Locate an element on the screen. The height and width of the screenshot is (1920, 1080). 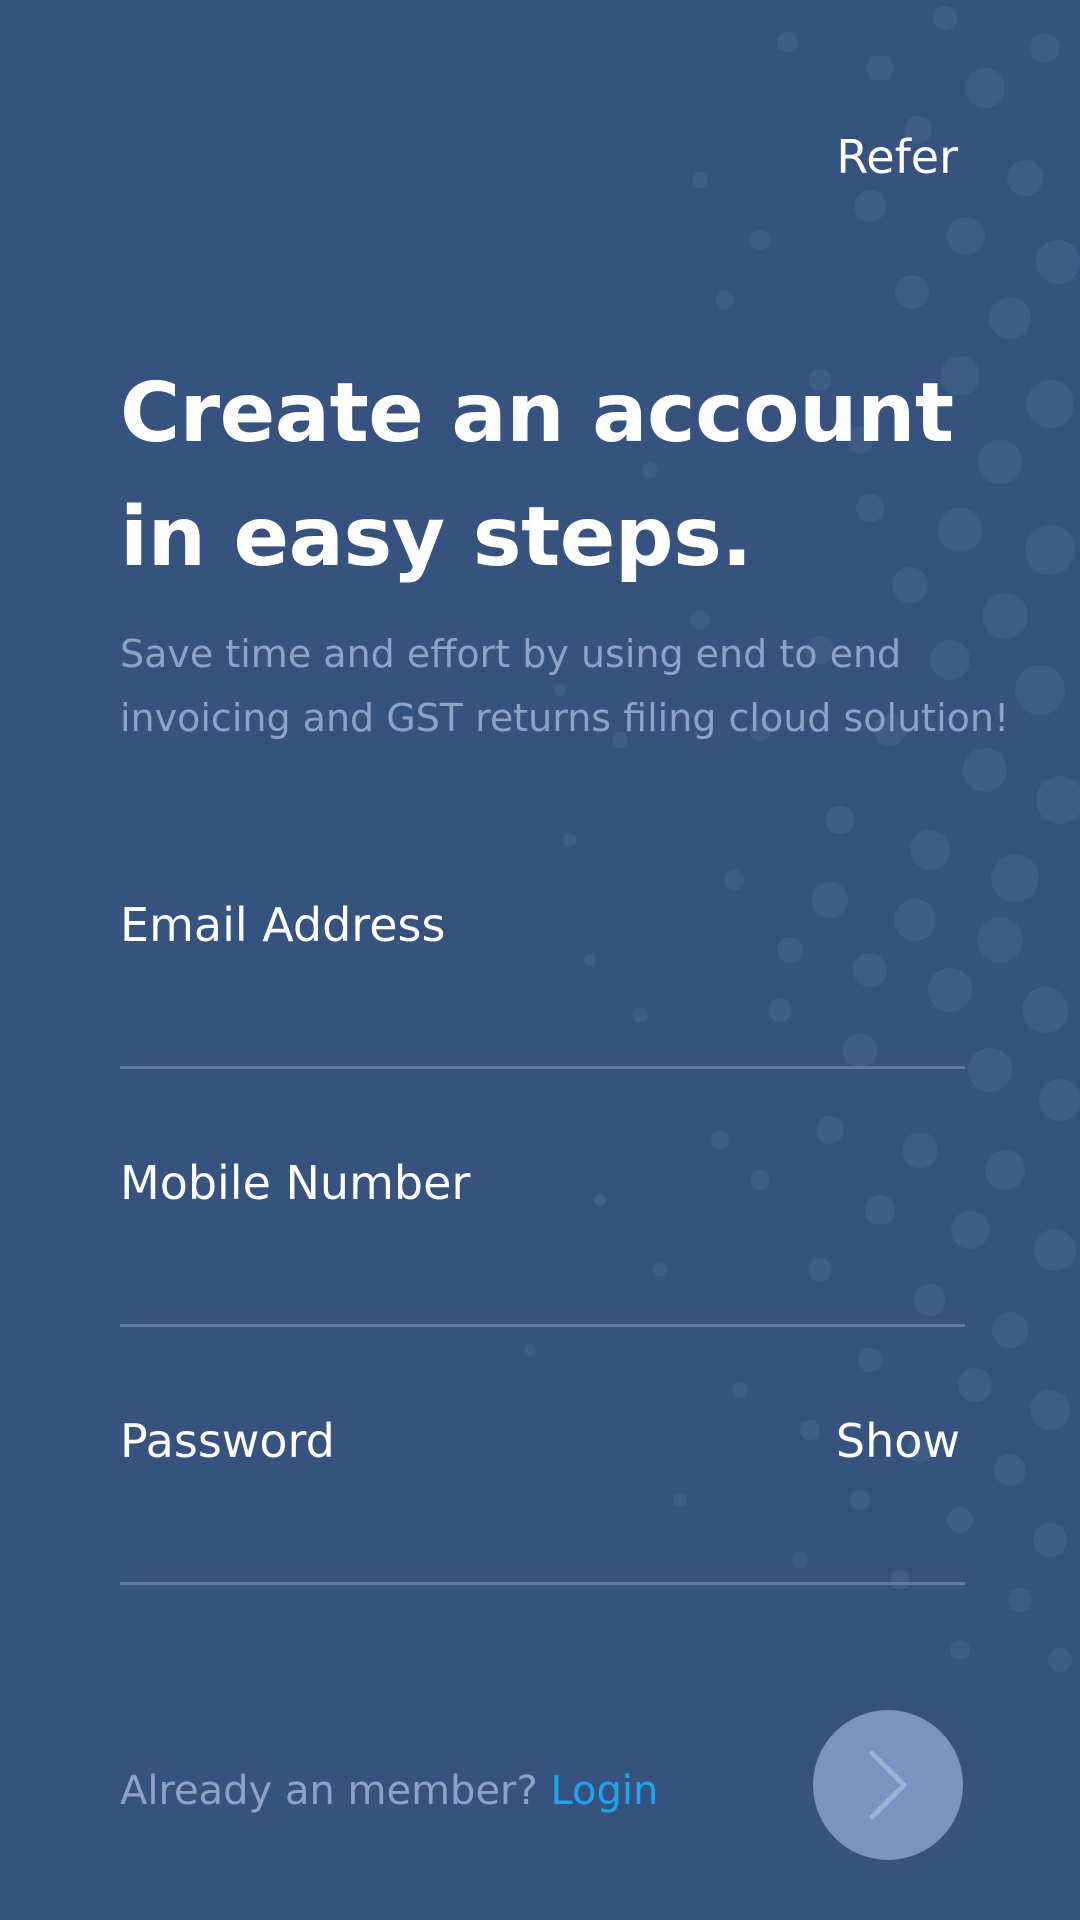
page-subtitle-line-1: Save time and effort by using end to end is located at coordinates (511, 654).